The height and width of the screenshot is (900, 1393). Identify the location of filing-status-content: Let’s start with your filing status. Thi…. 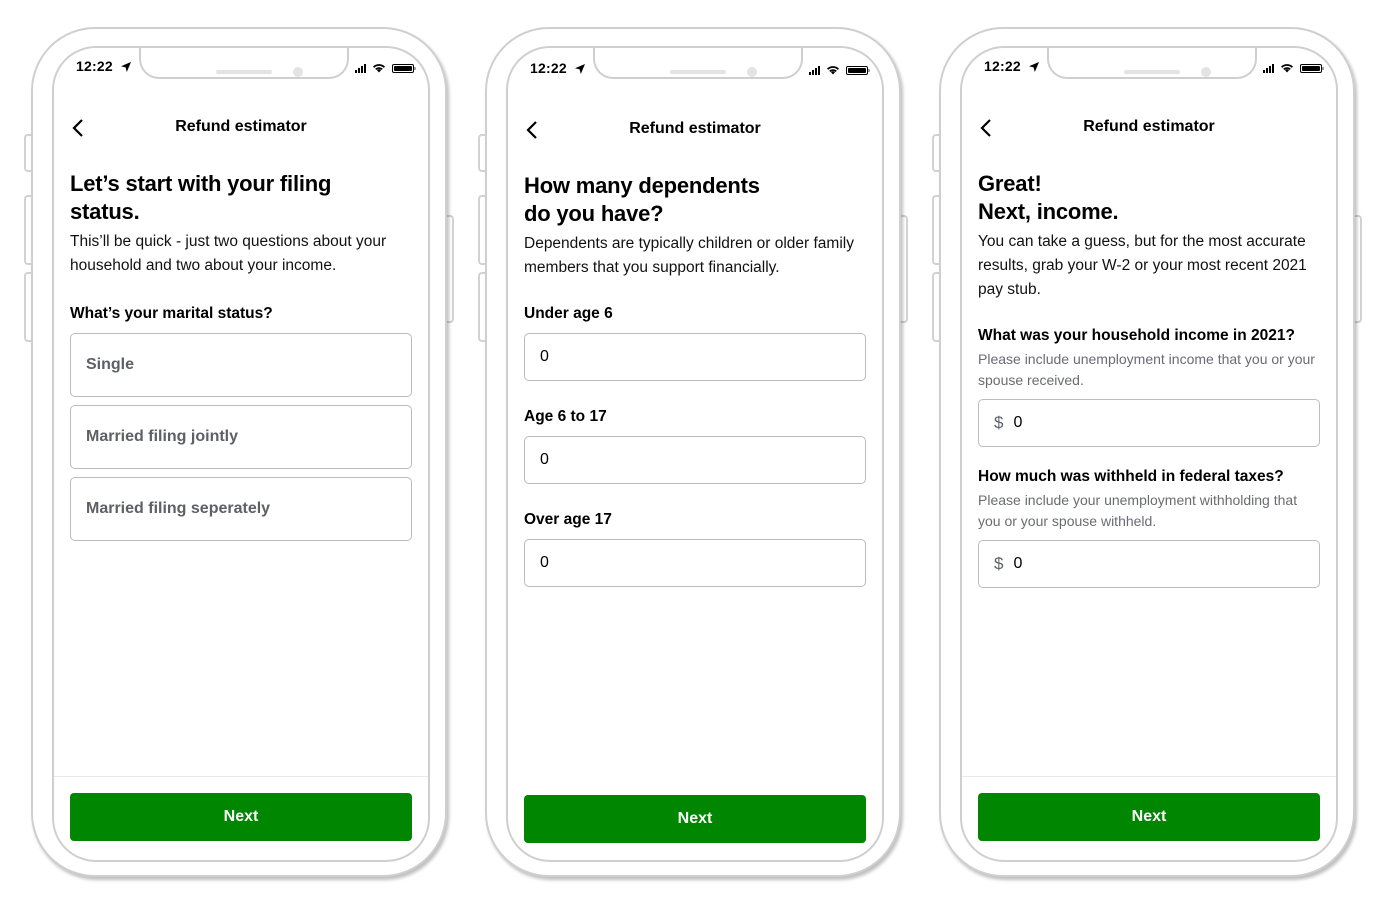
(241, 355).